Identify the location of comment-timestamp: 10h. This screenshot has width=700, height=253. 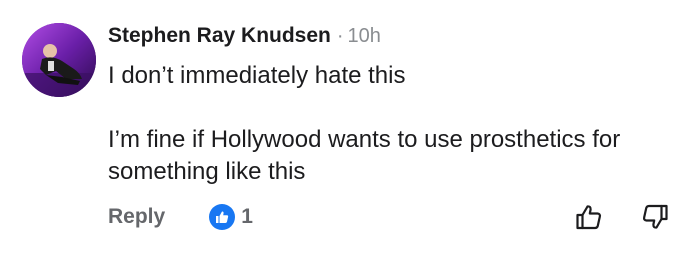
(364, 36).